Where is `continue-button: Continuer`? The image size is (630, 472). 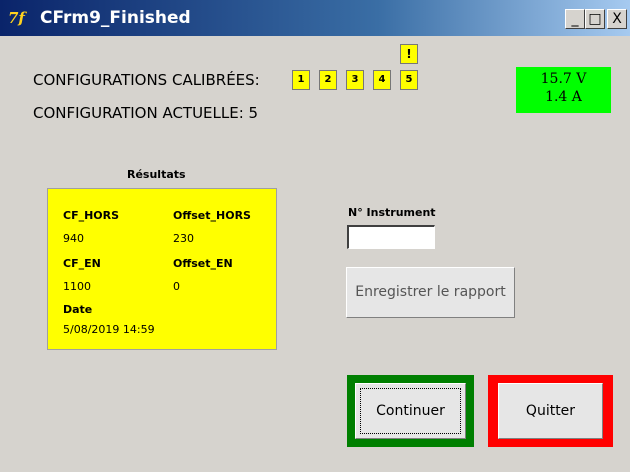
continue-button: Continuer is located at coordinates (410, 411).